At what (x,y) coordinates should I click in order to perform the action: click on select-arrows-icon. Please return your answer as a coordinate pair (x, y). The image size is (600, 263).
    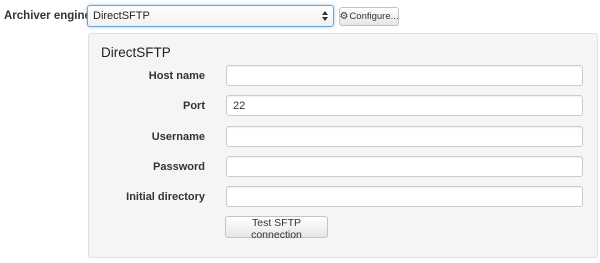
    Looking at the image, I should click on (325, 16).